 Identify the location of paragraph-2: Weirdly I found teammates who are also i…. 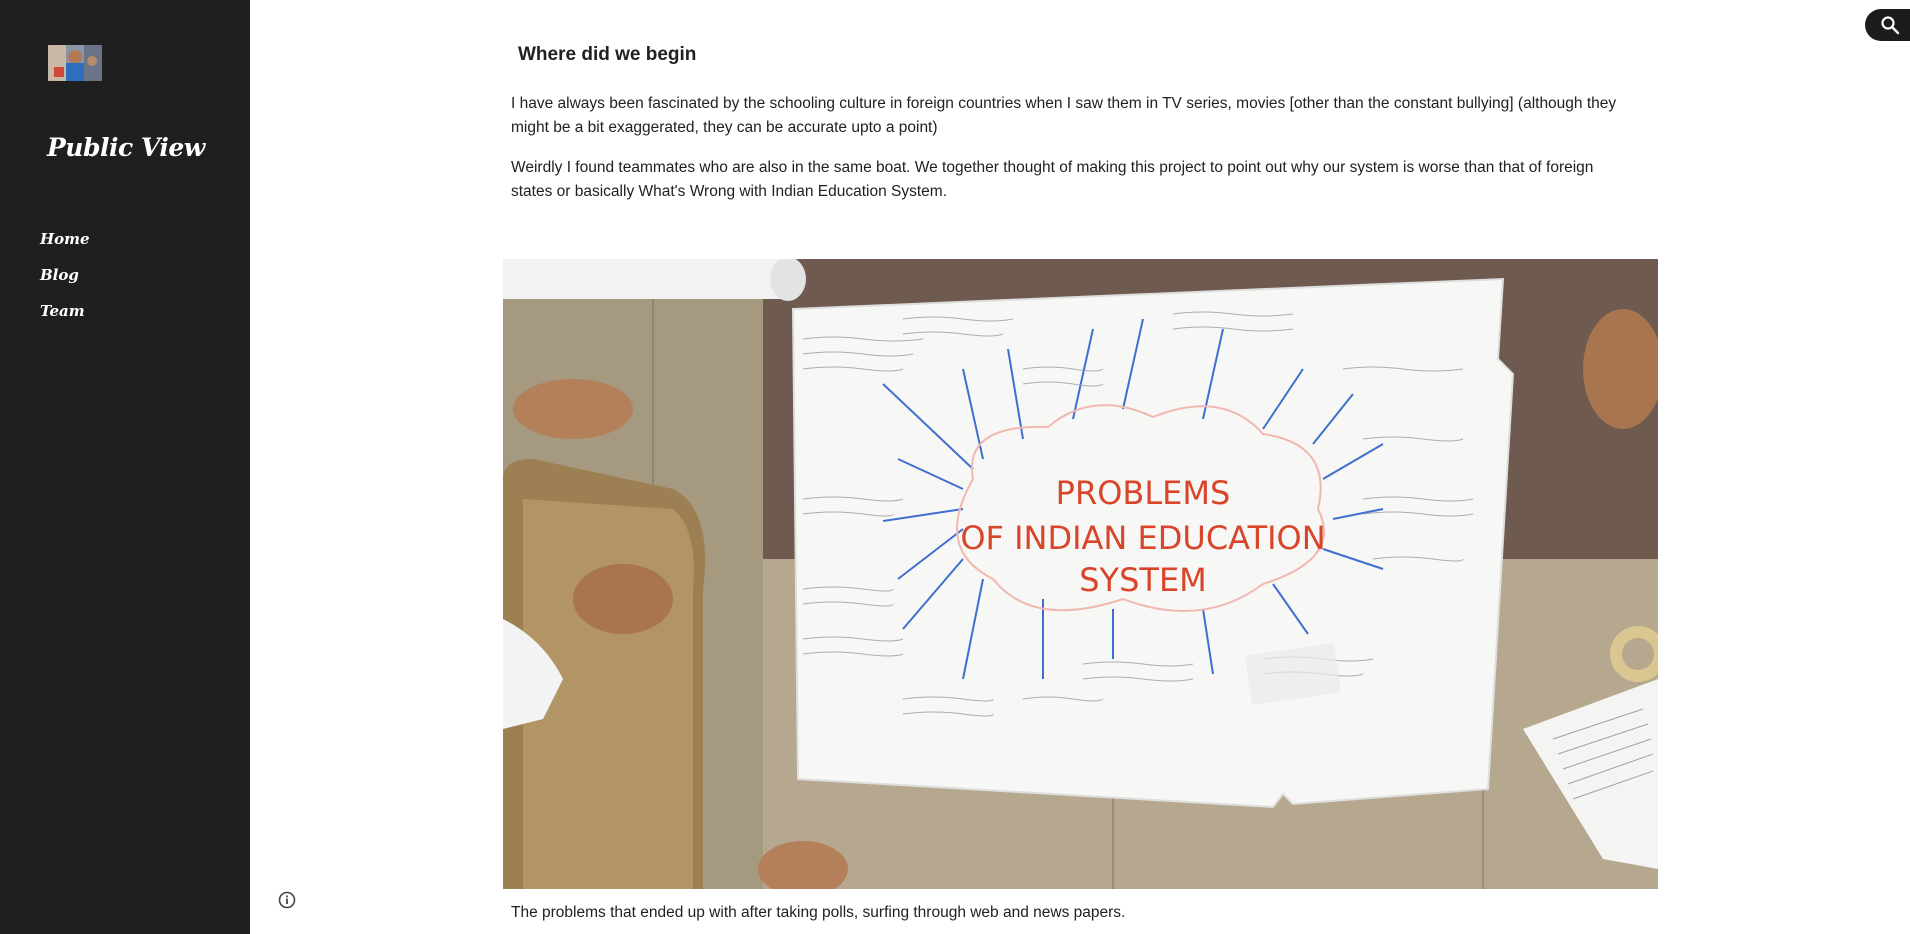
(1052, 179).